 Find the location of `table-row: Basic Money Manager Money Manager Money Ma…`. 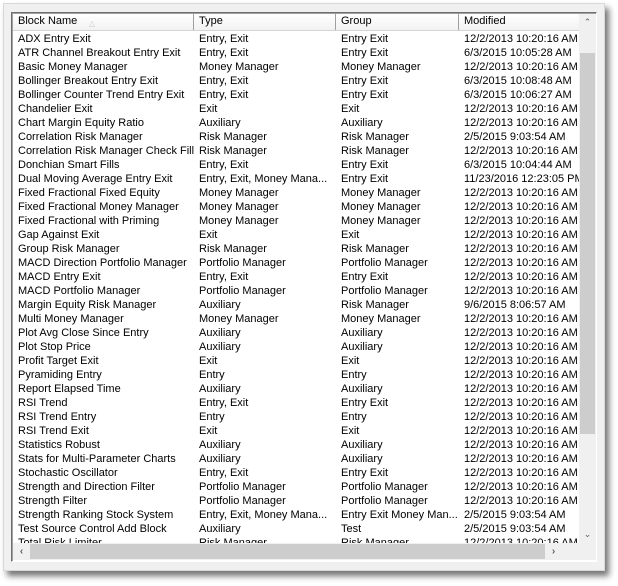

table-row: Basic Money Manager Money Manager Money Ma… is located at coordinates (296, 67).